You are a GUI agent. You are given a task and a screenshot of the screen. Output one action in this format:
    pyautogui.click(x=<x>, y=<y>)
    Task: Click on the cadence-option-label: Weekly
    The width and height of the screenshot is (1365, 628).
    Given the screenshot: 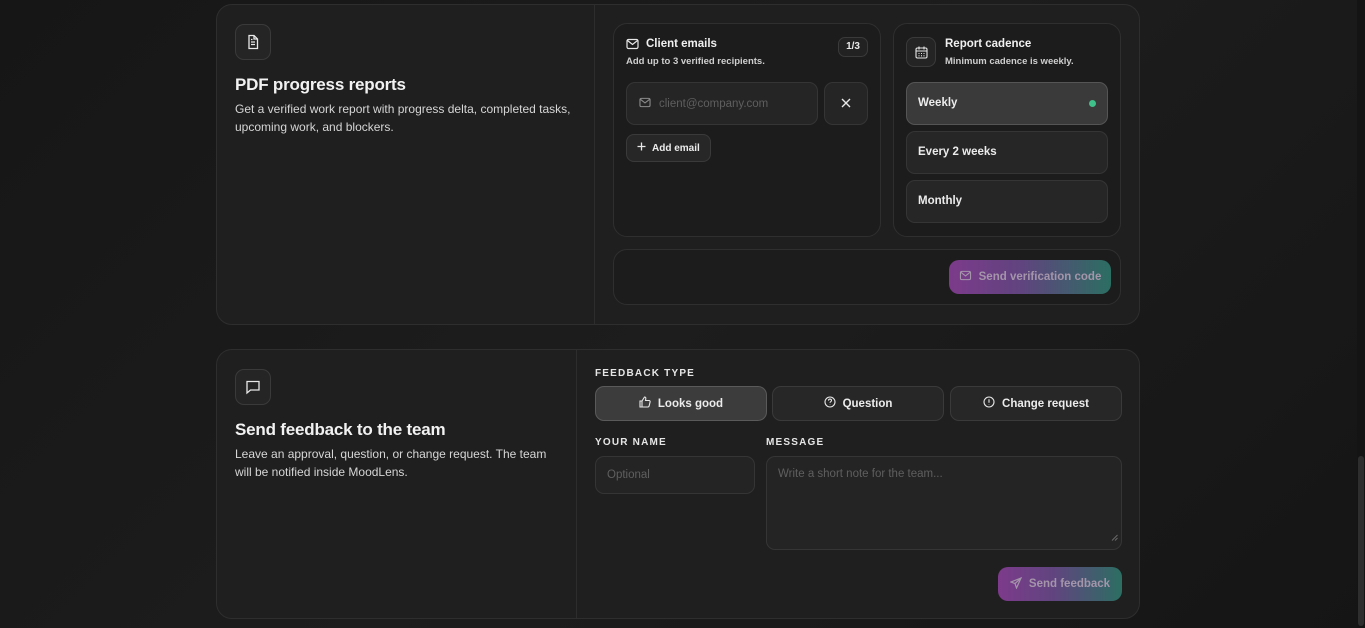 What is the action you would take?
    pyautogui.click(x=938, y=103)
    